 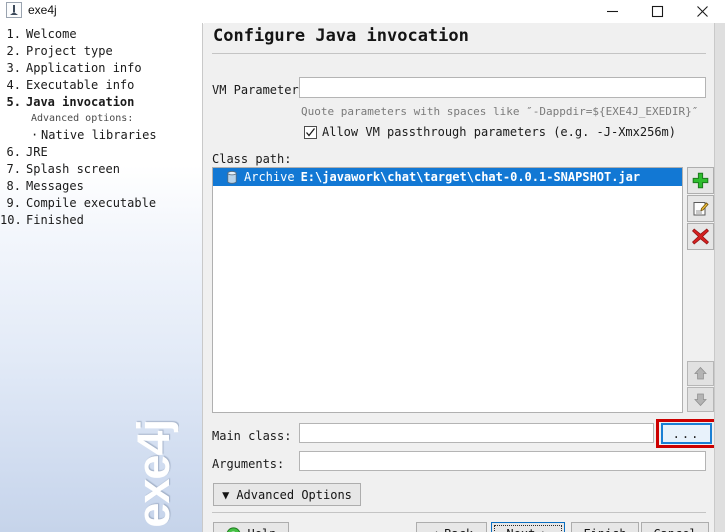 I want to click on step-number: 5., so click(x=13, y=102).